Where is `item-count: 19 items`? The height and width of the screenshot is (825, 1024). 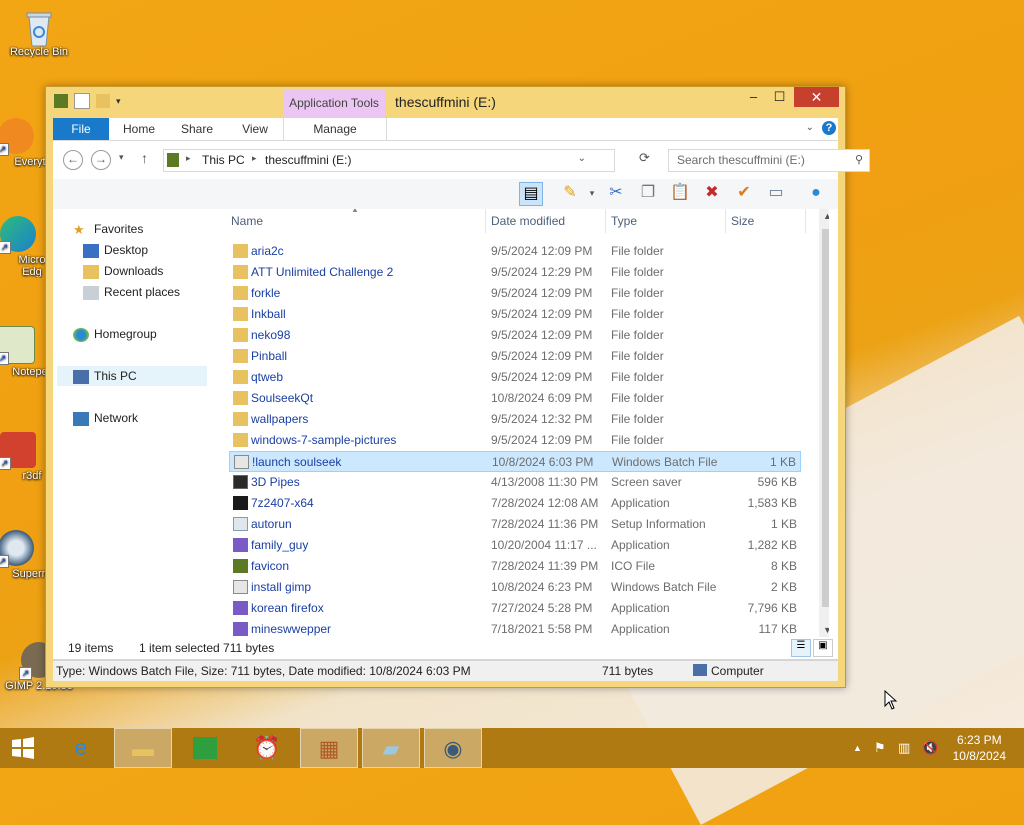
item-count: 19 items is located at coordinates (91, 648).